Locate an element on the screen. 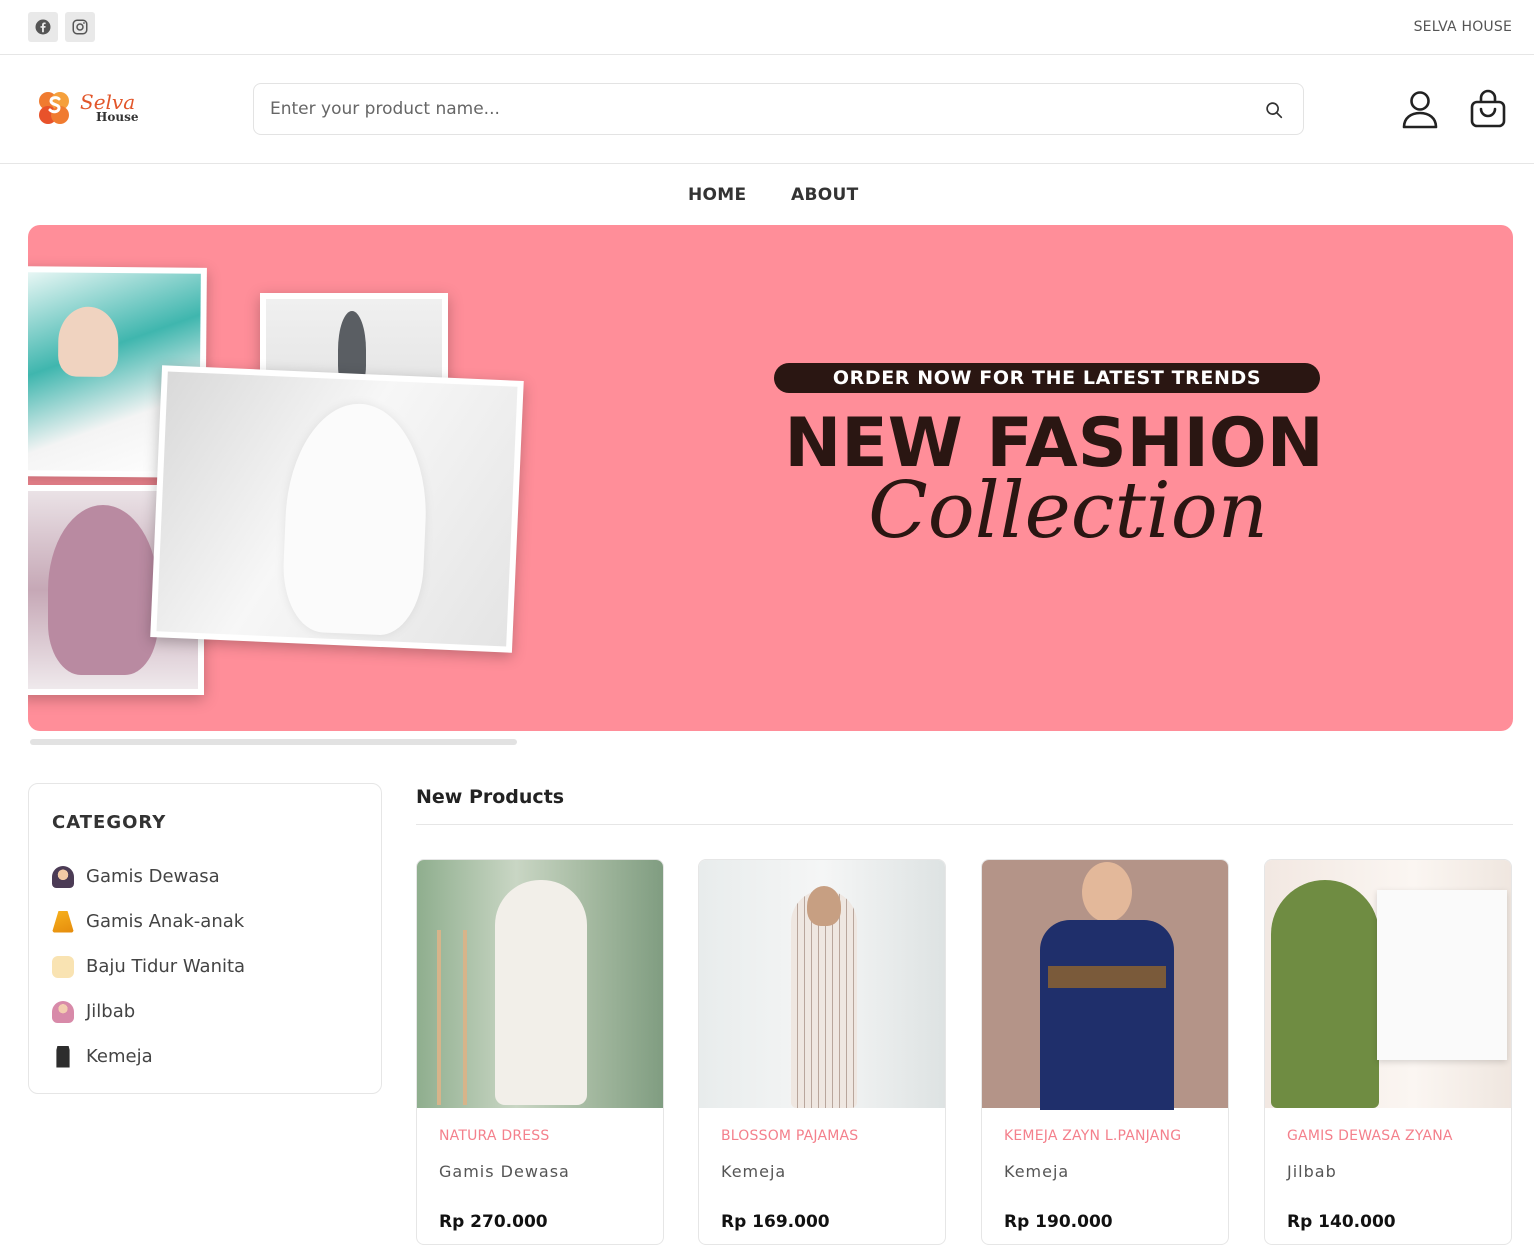 Image resolution: width=1534 pixels, height=1254 pixels. product-price: Rp 270.000 is located at coordinates (493, 1222).